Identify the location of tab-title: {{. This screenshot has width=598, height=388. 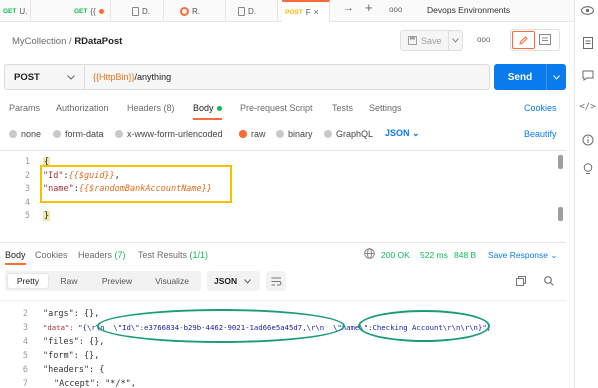
(93, 11).